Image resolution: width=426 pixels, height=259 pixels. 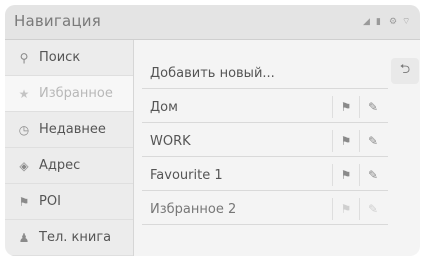 I want to click on wifi-icon: ⌔, so click(x=406, y=22).